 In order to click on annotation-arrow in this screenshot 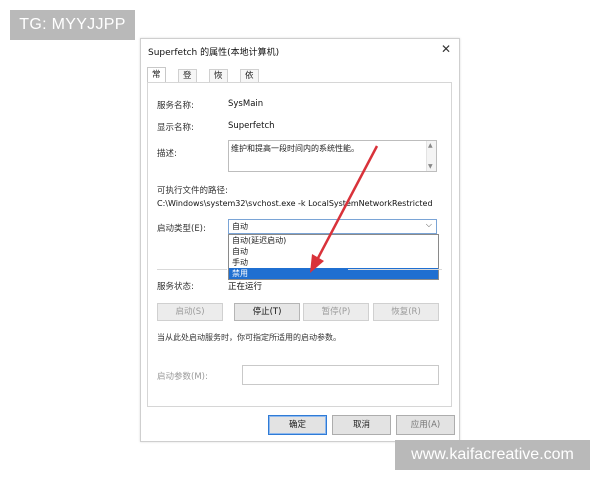, I will do `click(344, 209)`.